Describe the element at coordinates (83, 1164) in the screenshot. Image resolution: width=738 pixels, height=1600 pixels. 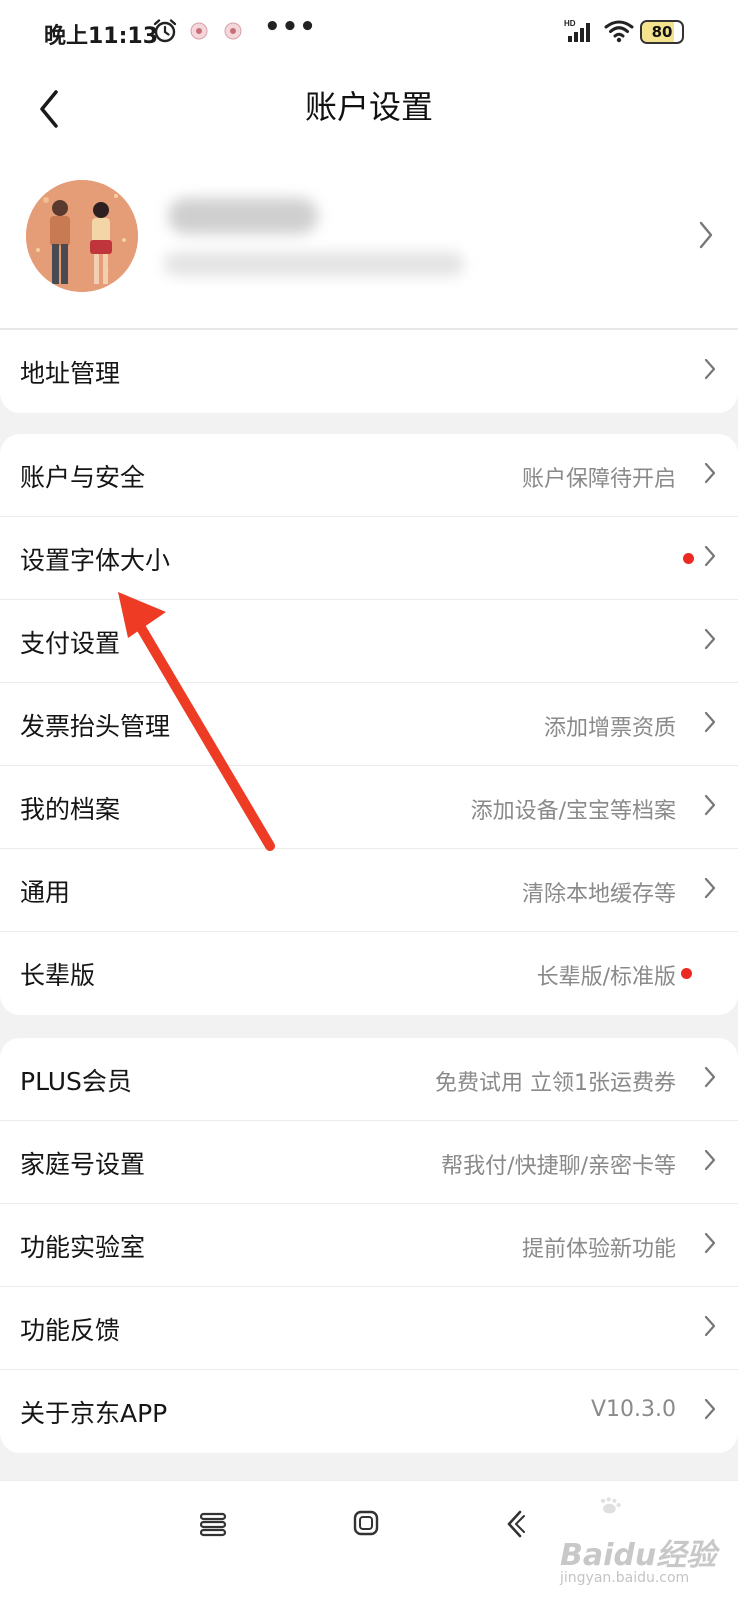
I see `row-label: 家庭号设置` at that location.